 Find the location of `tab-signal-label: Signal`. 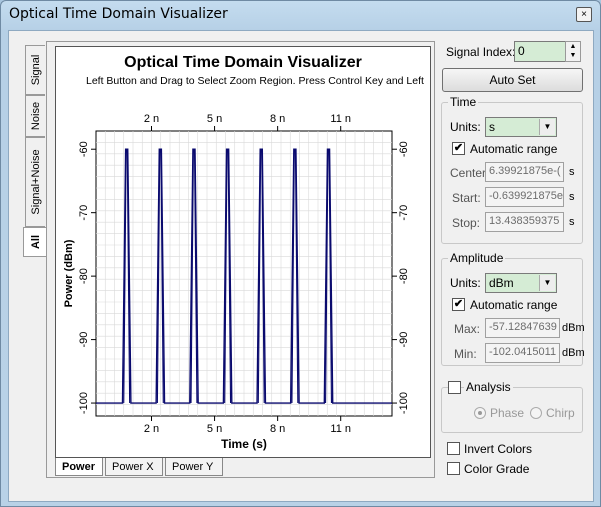

tab-signal-label: Signal is located at coordinates (35, 70).